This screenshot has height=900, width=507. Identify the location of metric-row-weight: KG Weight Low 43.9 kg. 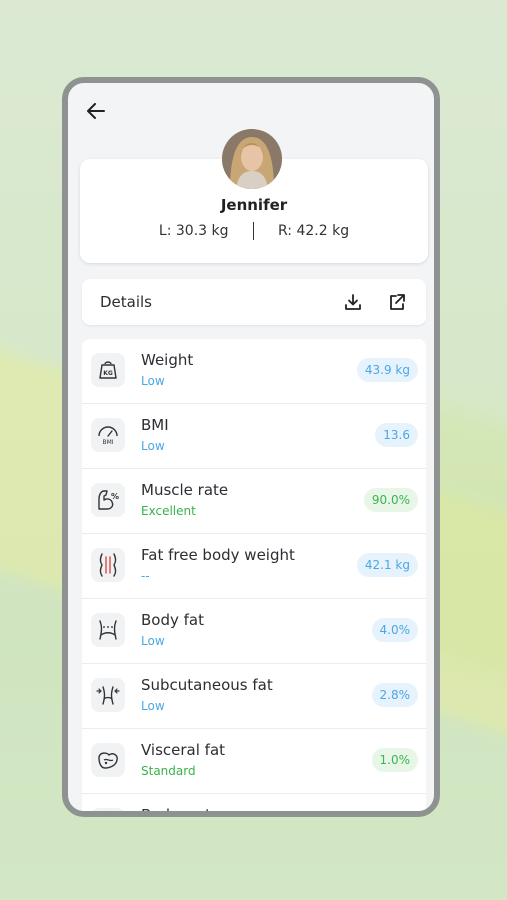
(254, 371).